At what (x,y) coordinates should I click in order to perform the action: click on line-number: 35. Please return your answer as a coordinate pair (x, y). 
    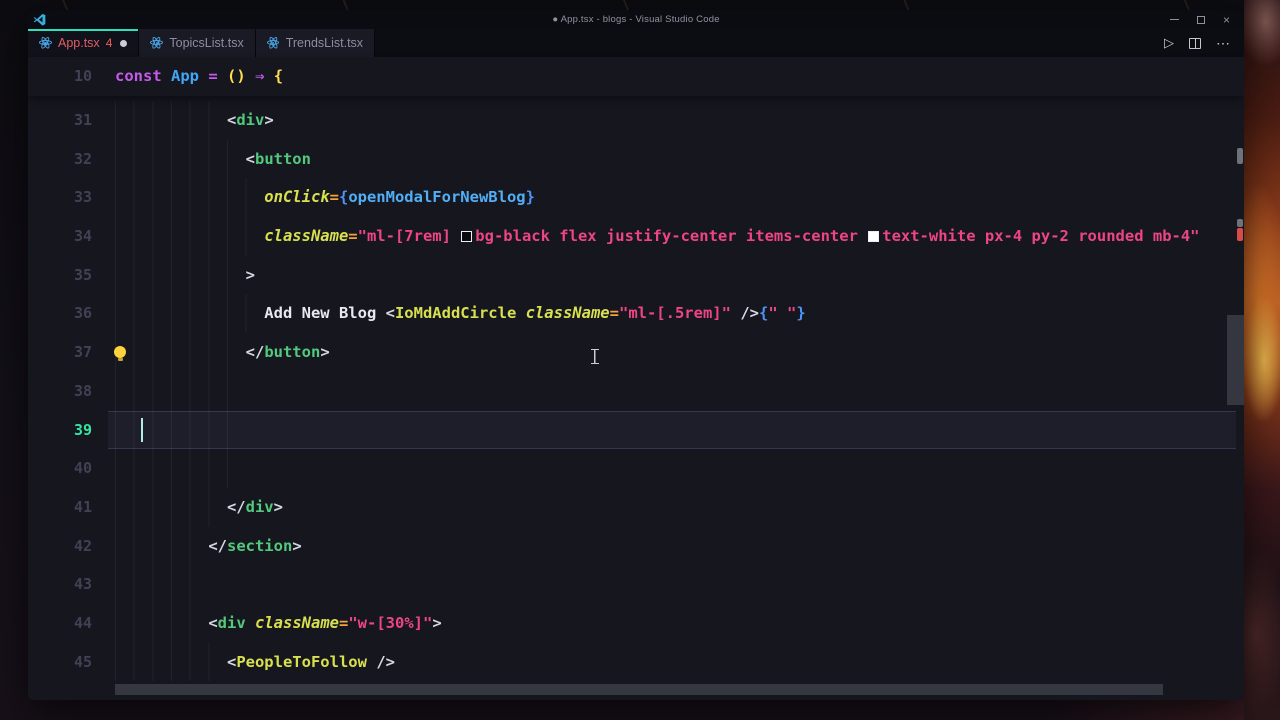
    Looking at the image, I should click on (60, 275).